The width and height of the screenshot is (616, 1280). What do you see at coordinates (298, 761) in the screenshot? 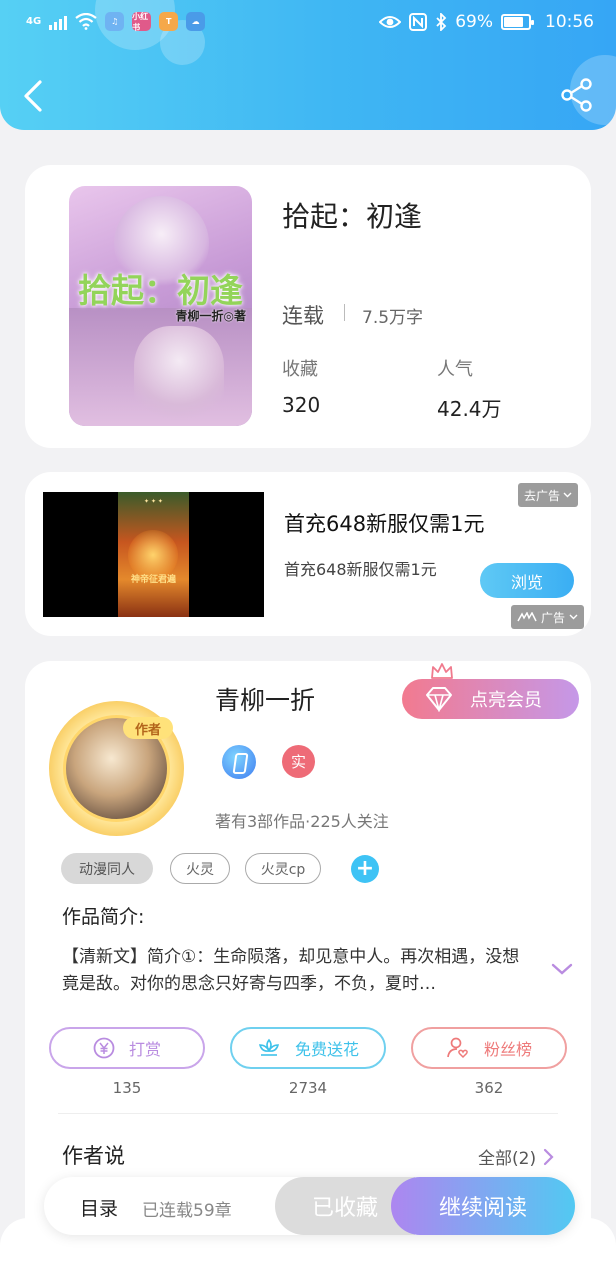
I see `real-name-badge: 实` at bounding box center [298, 761].